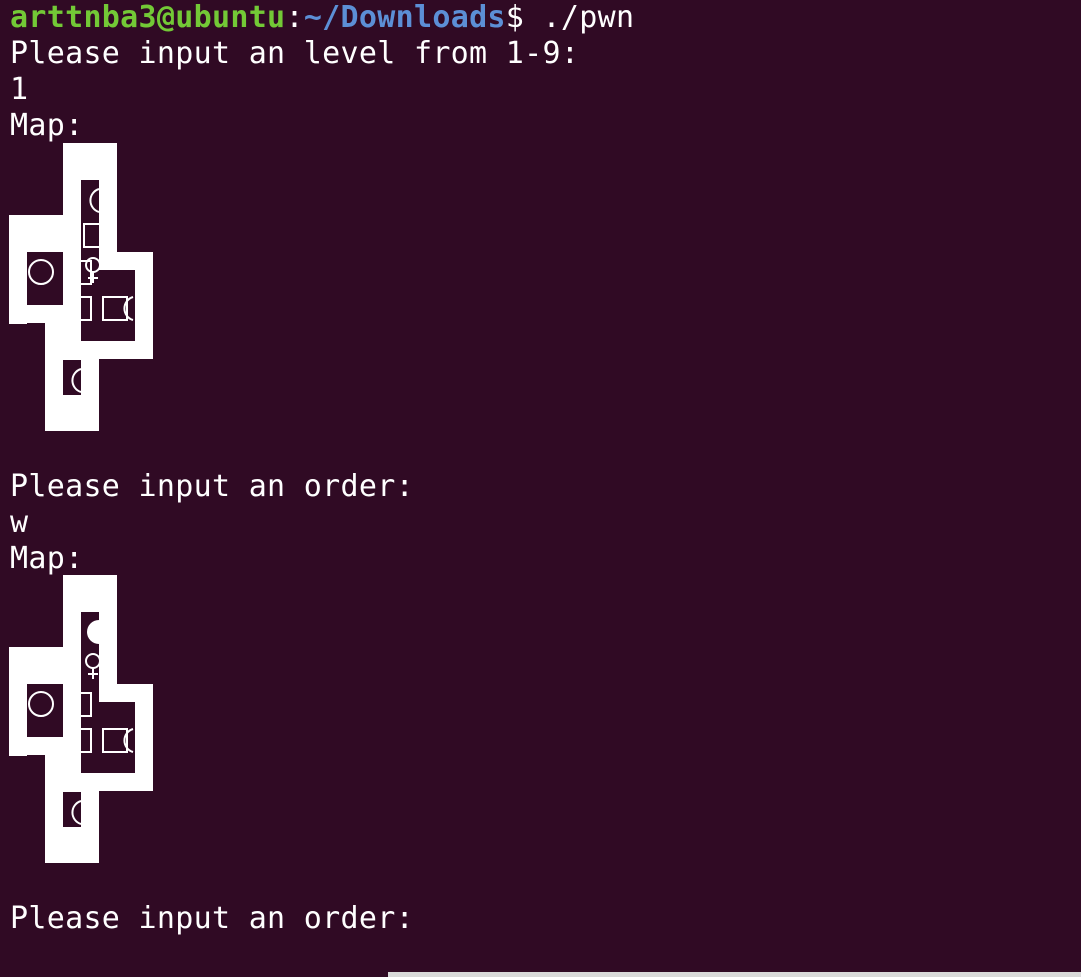  Describe the element at coordinates (515, 17) in the screenshot. I see `prompt-dollar: $` at that location.